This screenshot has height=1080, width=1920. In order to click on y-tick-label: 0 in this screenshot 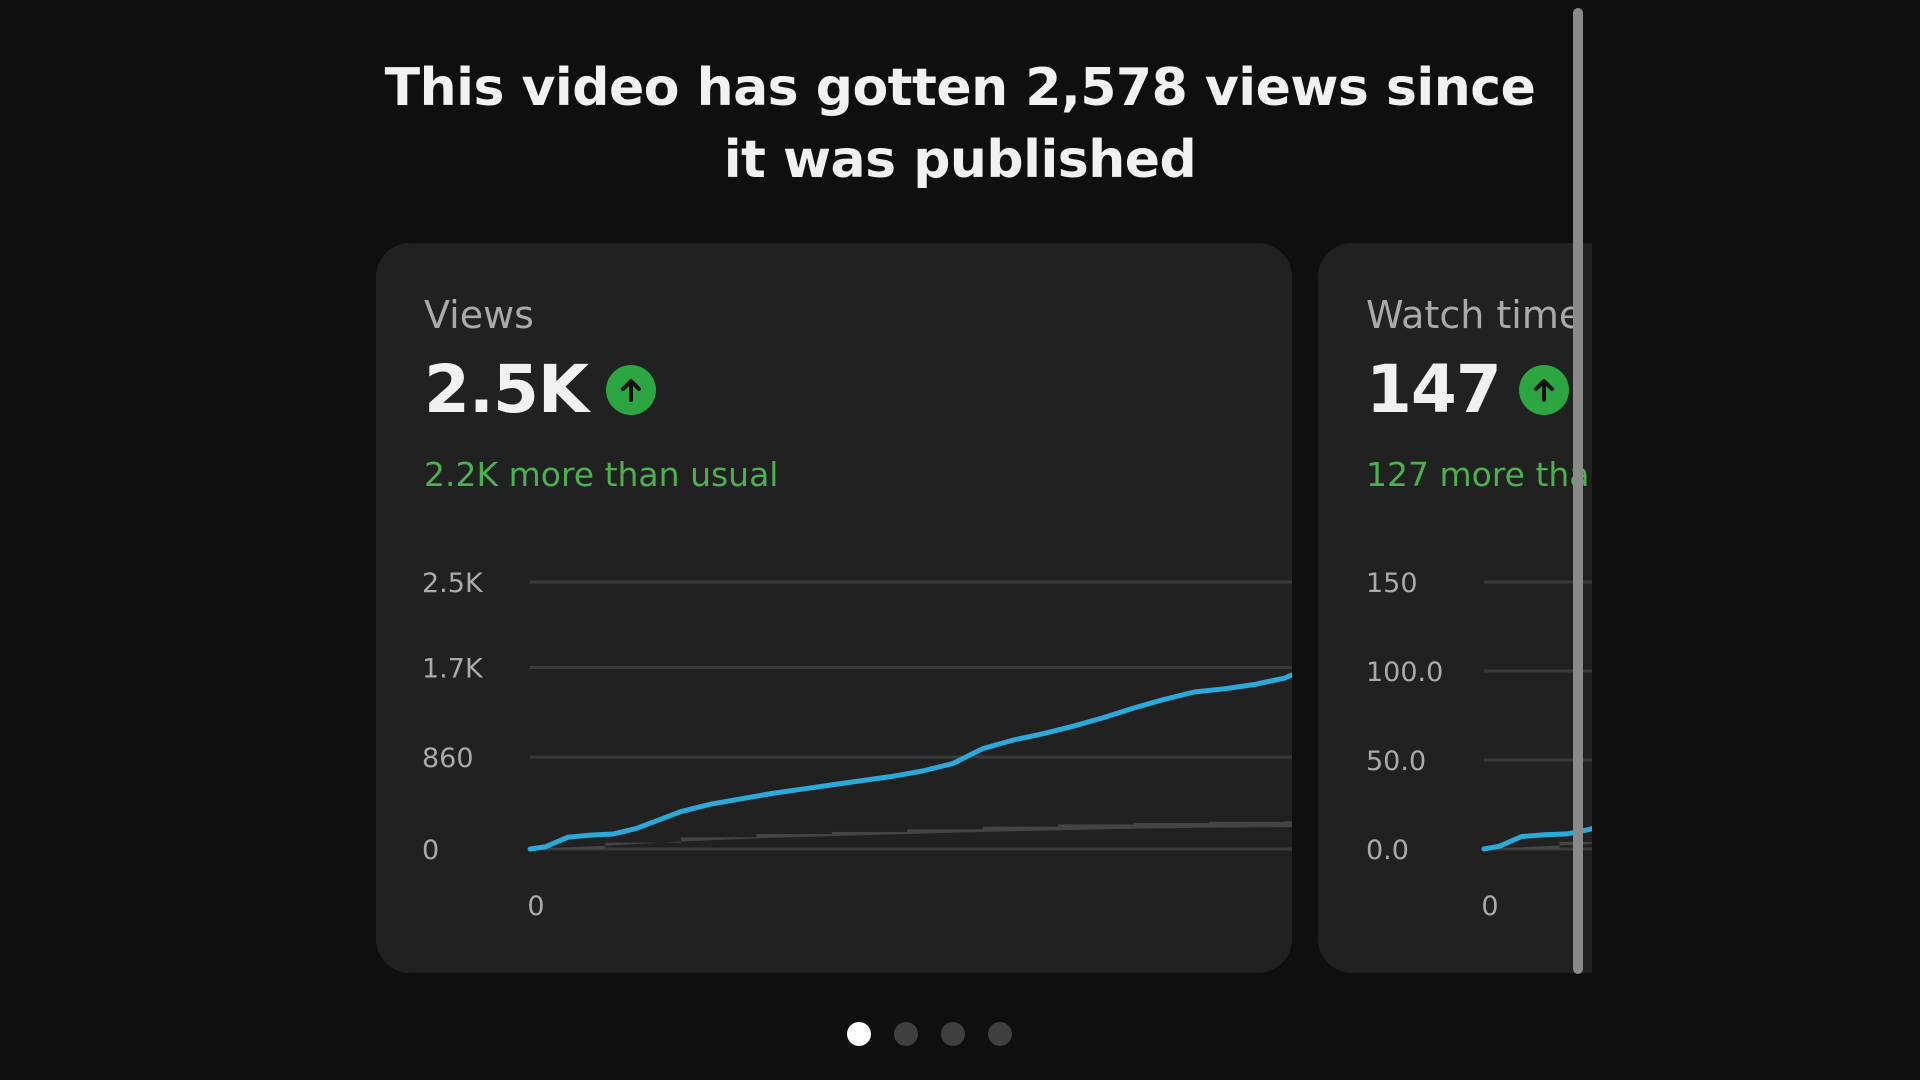, I will do `click(430, 850)`.